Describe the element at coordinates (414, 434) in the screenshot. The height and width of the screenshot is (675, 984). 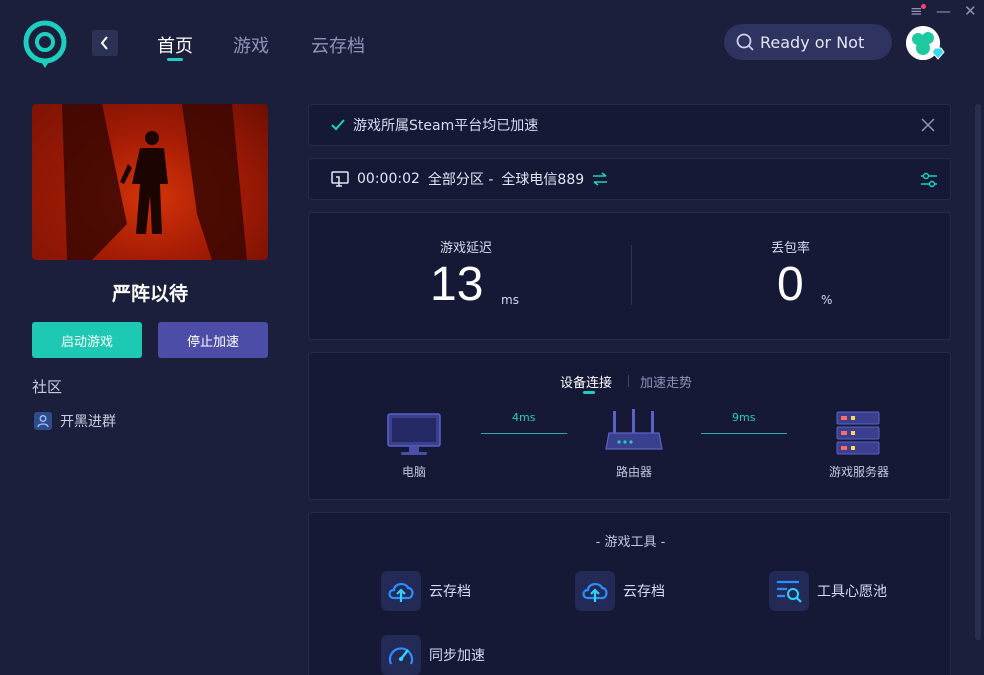
I see `computer-icon` at that location.